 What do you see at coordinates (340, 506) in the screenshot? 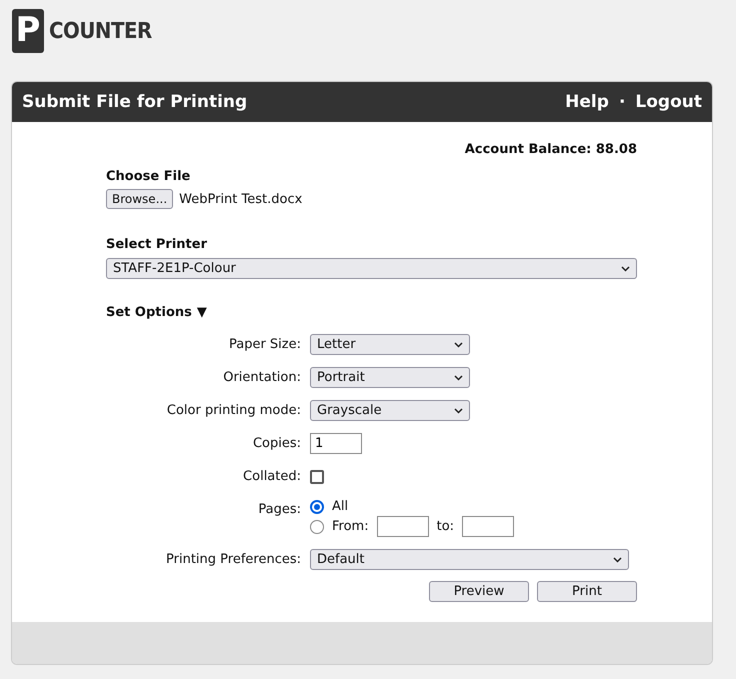
I see `radio-label: All` at bounding box center [340, 506].